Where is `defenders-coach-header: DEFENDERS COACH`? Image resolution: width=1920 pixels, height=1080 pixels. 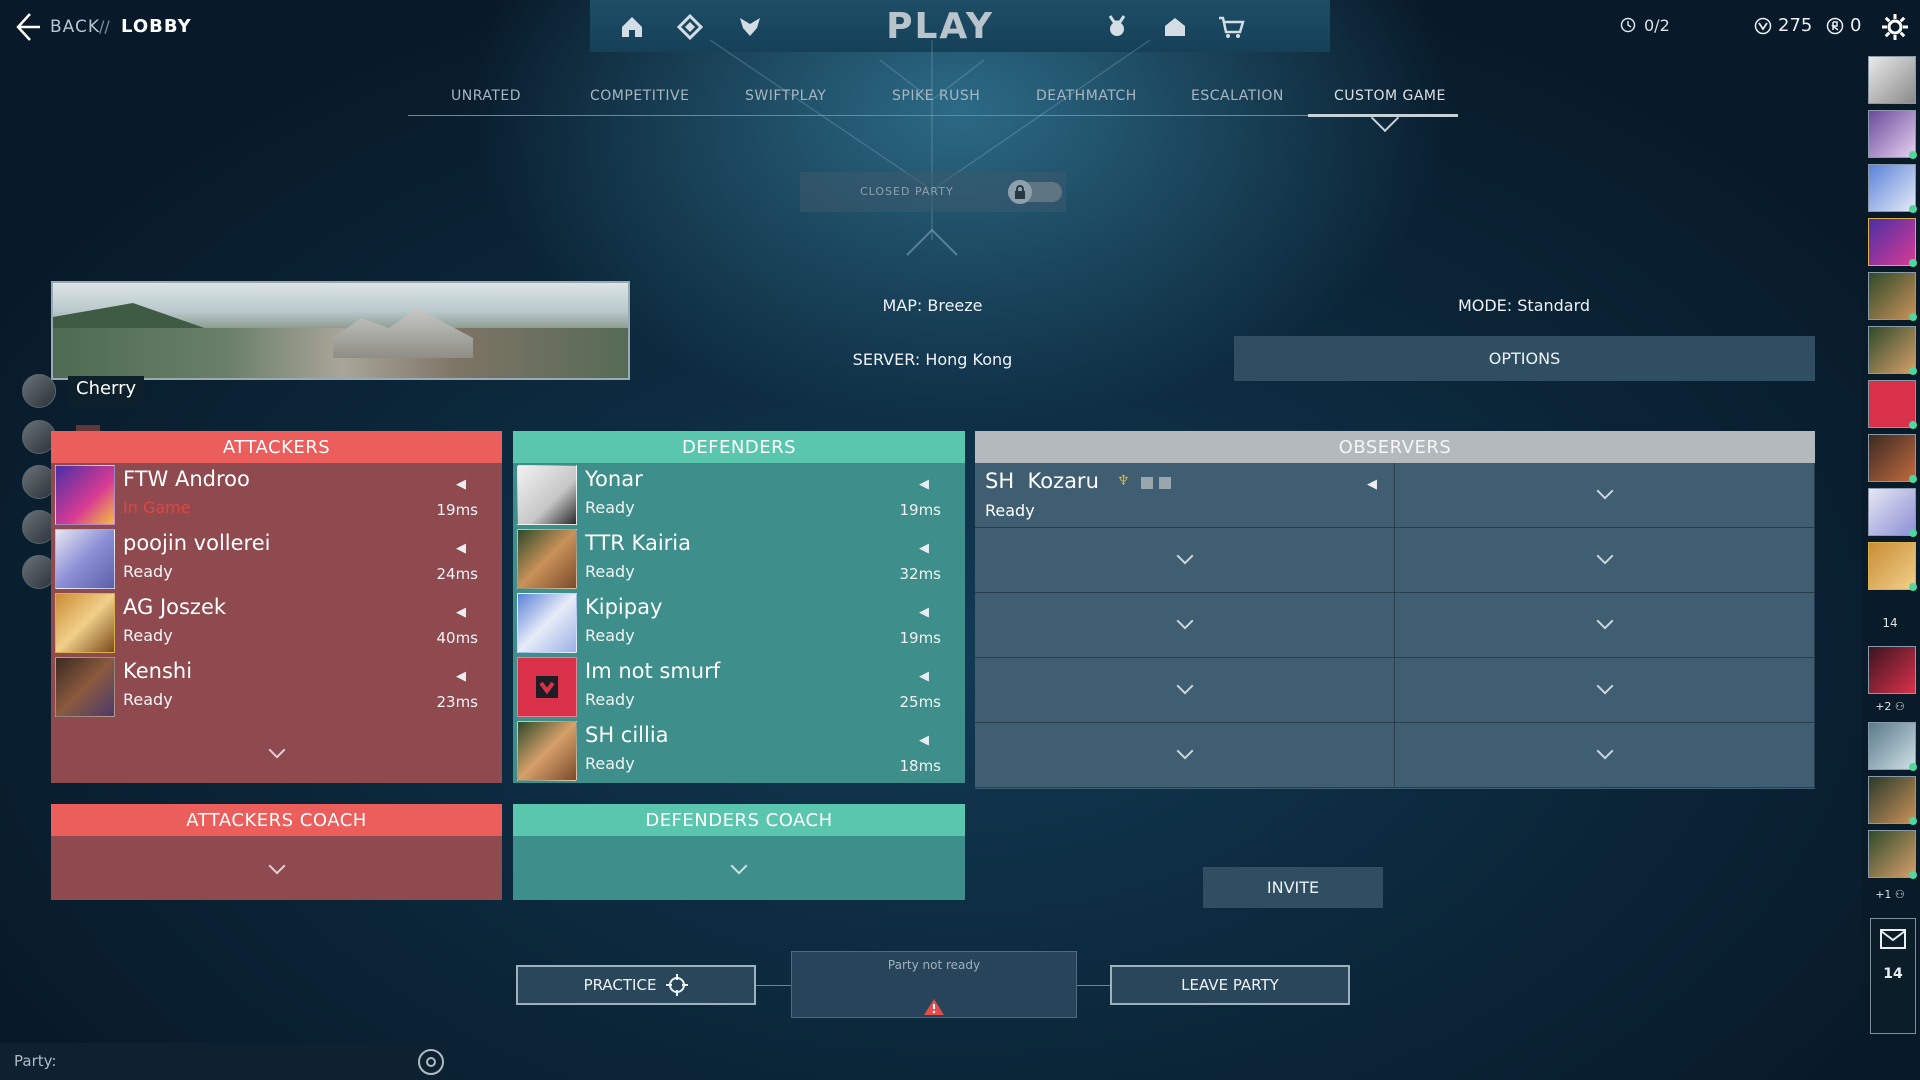 defenders-coach-header: DEFENDERS COACH is located at coordinates (739, 820).